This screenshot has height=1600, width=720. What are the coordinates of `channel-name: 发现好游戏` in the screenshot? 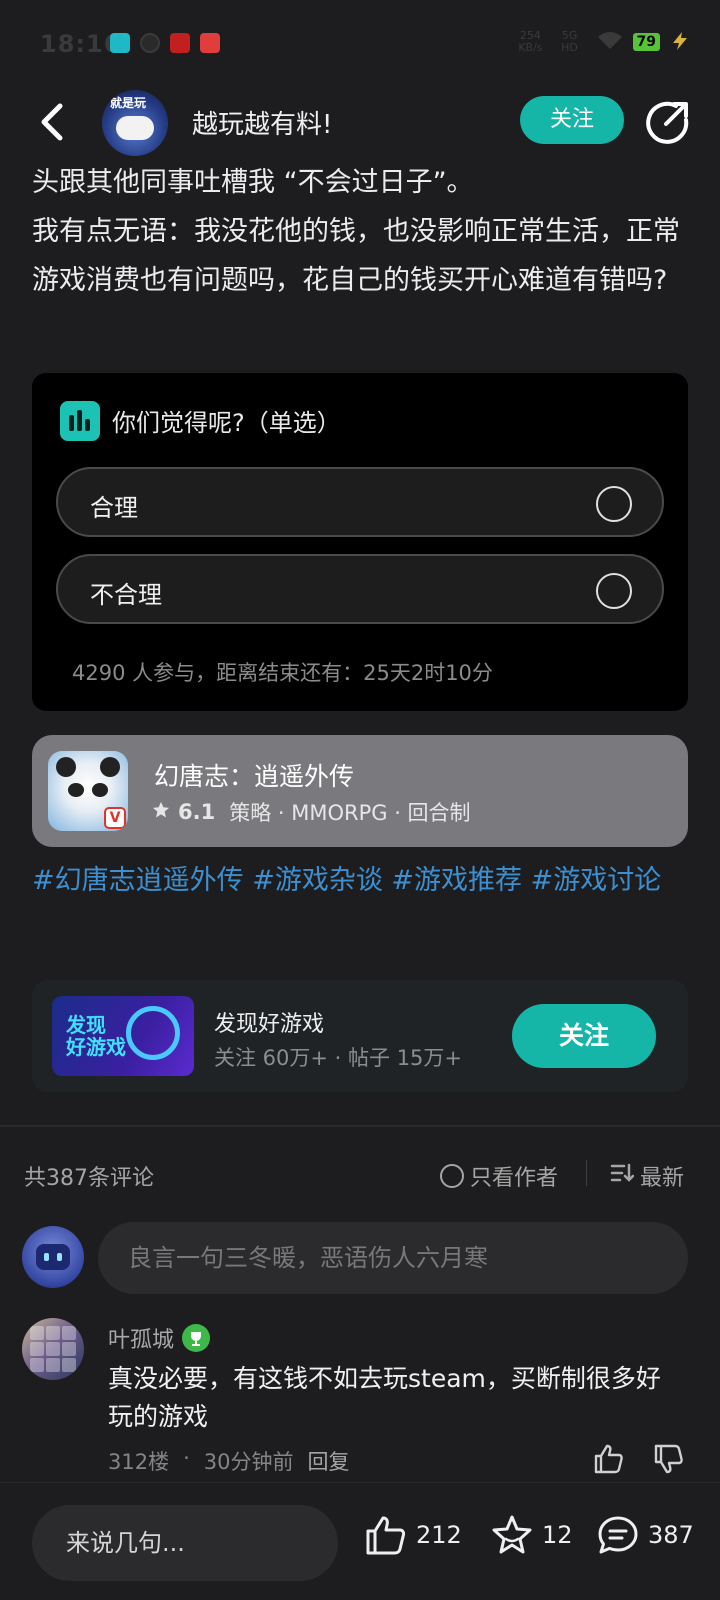 It's located at (269, 1024).